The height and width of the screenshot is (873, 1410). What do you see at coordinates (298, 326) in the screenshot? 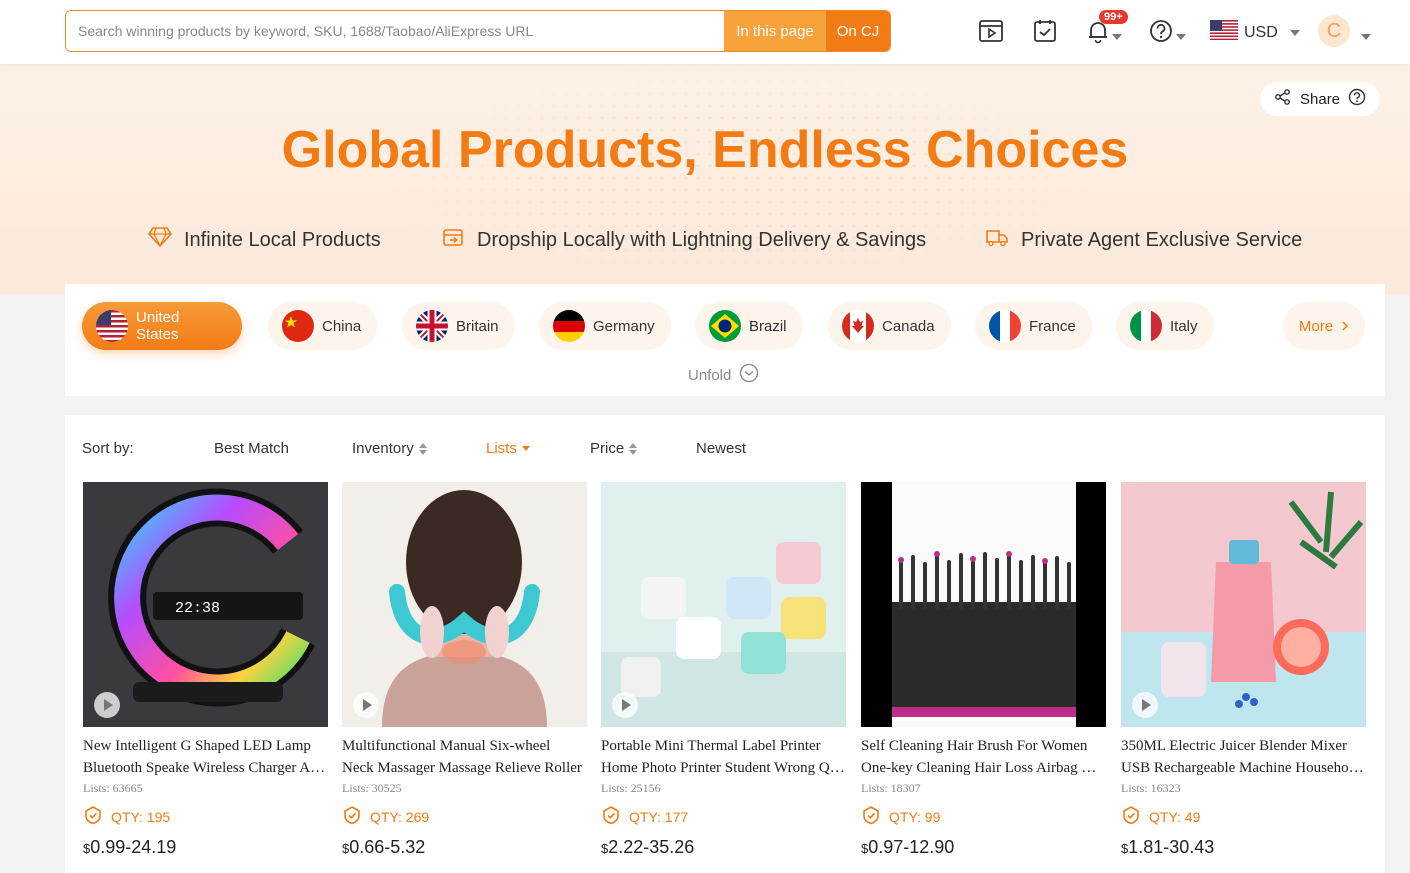
I see `china-flag-icon` at bounding box center [298, 326].